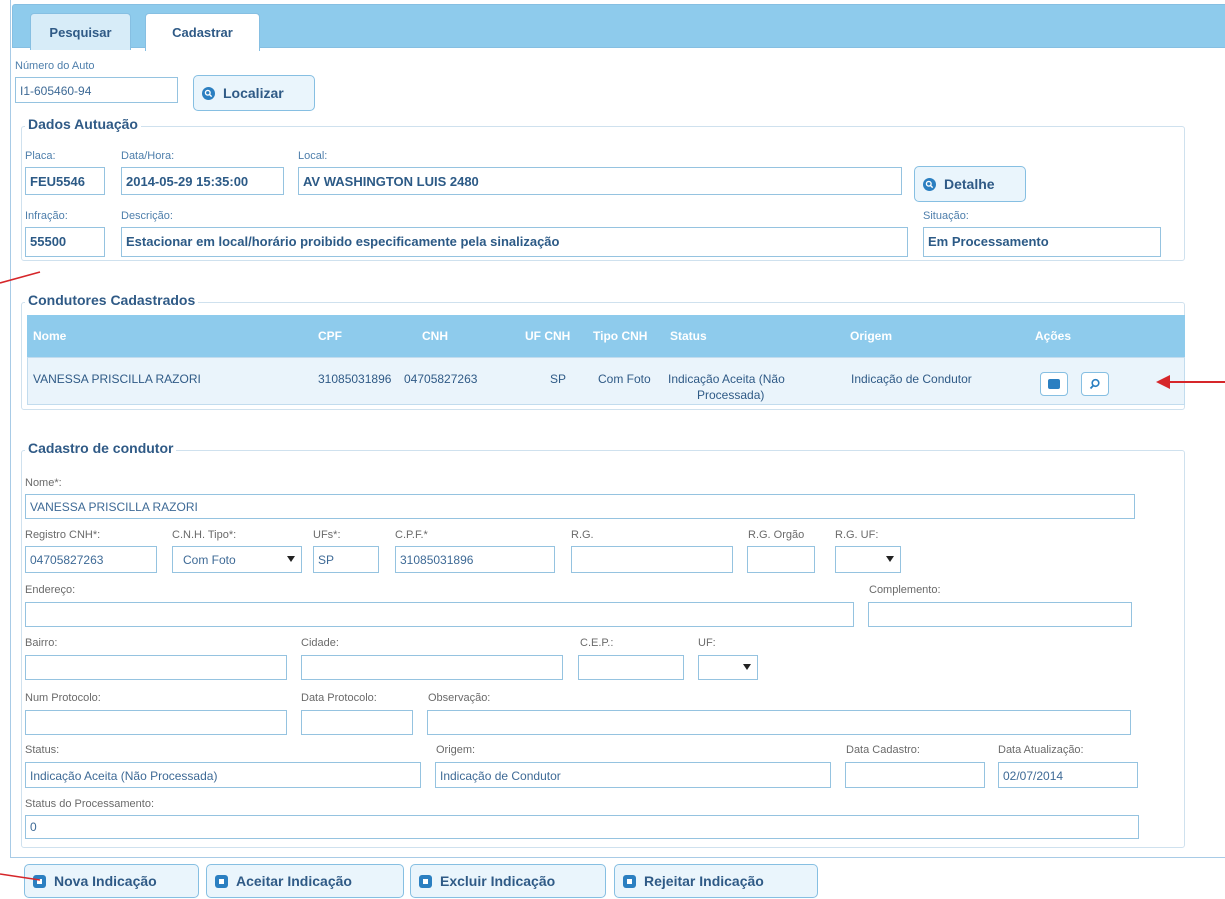 The width and height of the screenshot is (1225, 899). Describe the element at coordinates (726, 379) in the screenshot. I see `row-status-line1: Indicação Aceita (Não` at that location.